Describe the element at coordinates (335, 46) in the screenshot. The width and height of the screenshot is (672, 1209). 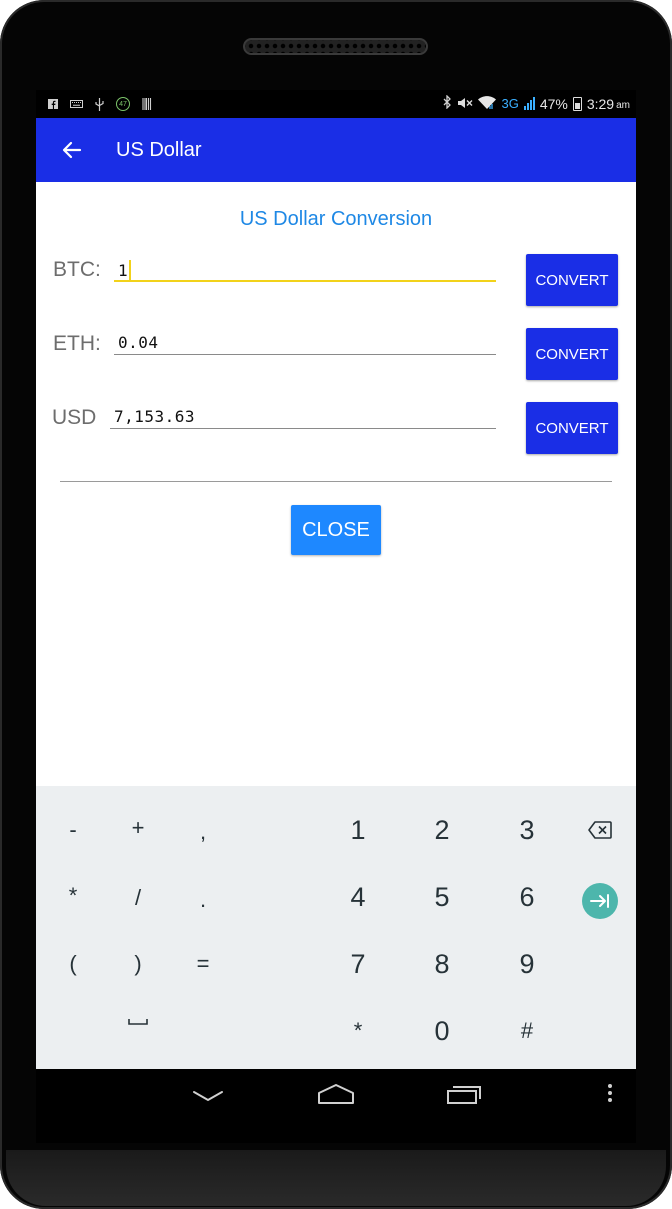
I see `speaker-grille` at that location.